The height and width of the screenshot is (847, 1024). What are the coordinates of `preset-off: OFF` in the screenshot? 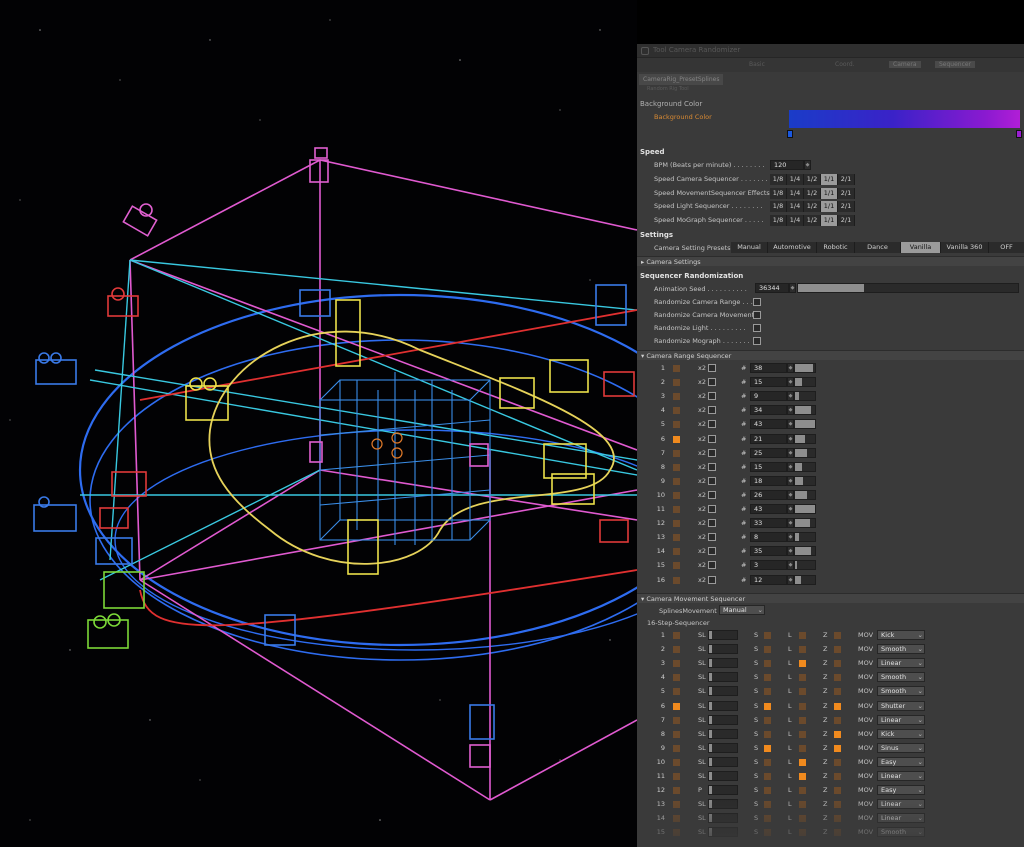 It's located at (1006, 247).